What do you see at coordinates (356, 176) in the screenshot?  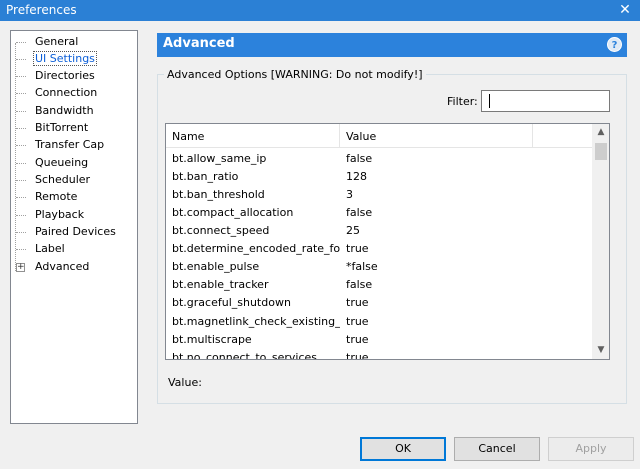 I see `option-value: 128` at bounding box center [356, 176].